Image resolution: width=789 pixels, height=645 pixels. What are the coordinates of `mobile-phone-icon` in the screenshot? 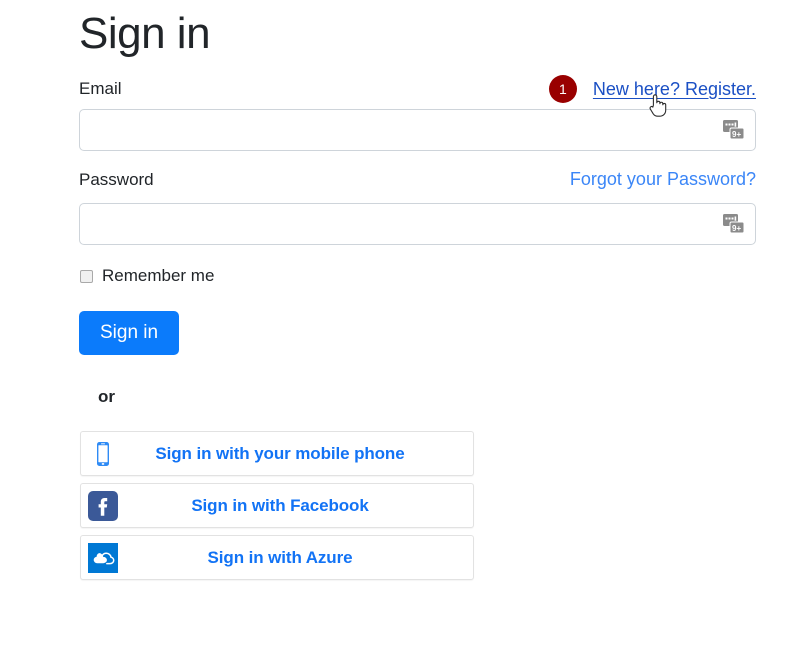 It's located at (103, 454).